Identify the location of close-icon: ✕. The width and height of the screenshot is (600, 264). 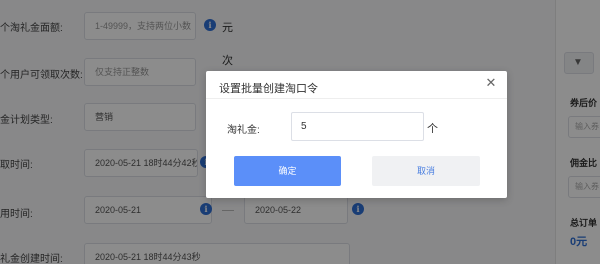
(491, 83).